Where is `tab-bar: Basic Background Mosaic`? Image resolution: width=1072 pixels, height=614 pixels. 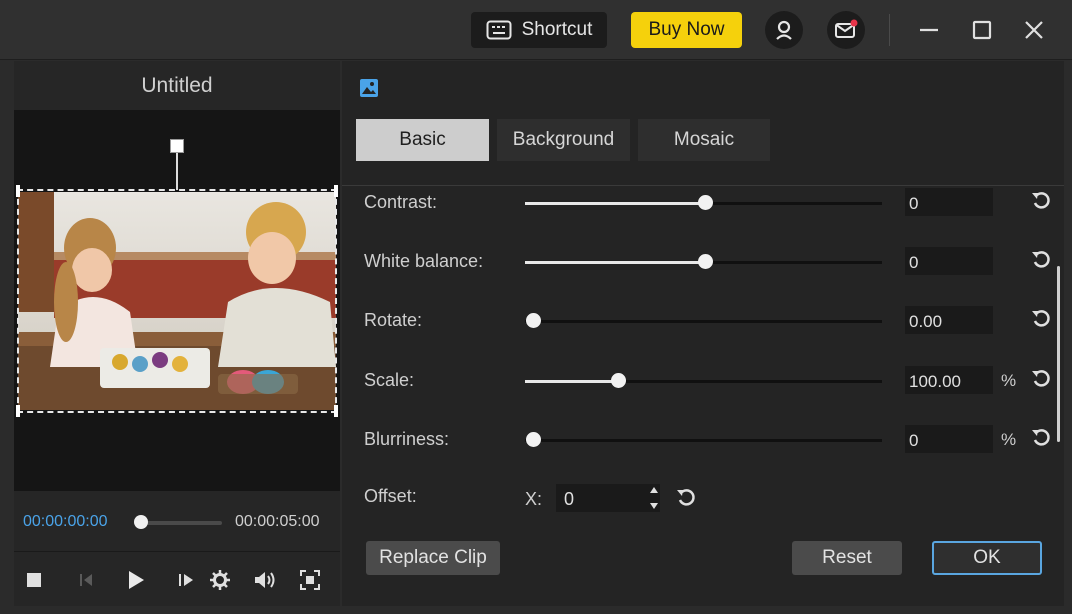 tab-bar: Basic Background Mosaic is located at coordinates (563, 140).